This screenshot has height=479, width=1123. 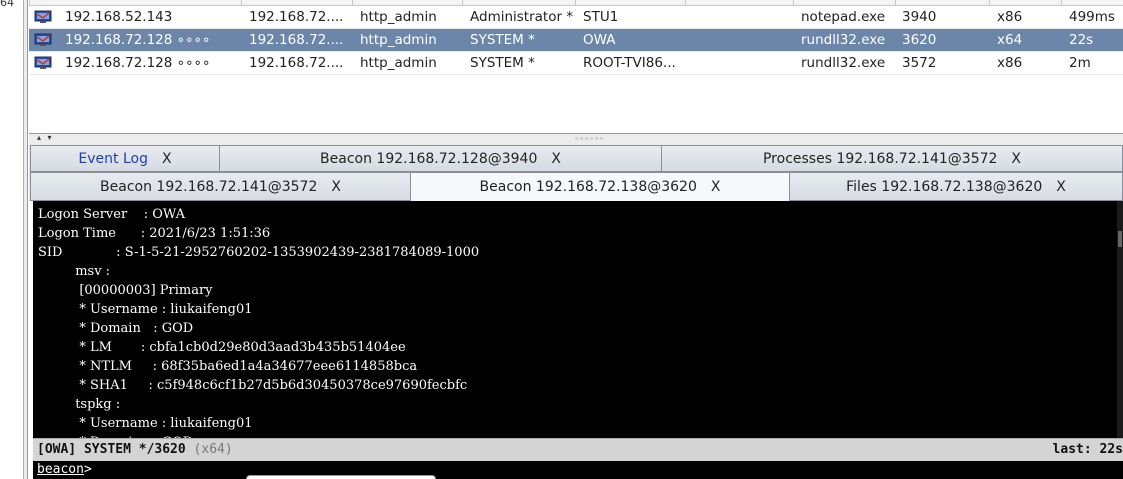 I want to click on tab-beacon-138: Beacon 192.168.72.138@3620 X, so click(x=600, y=186).